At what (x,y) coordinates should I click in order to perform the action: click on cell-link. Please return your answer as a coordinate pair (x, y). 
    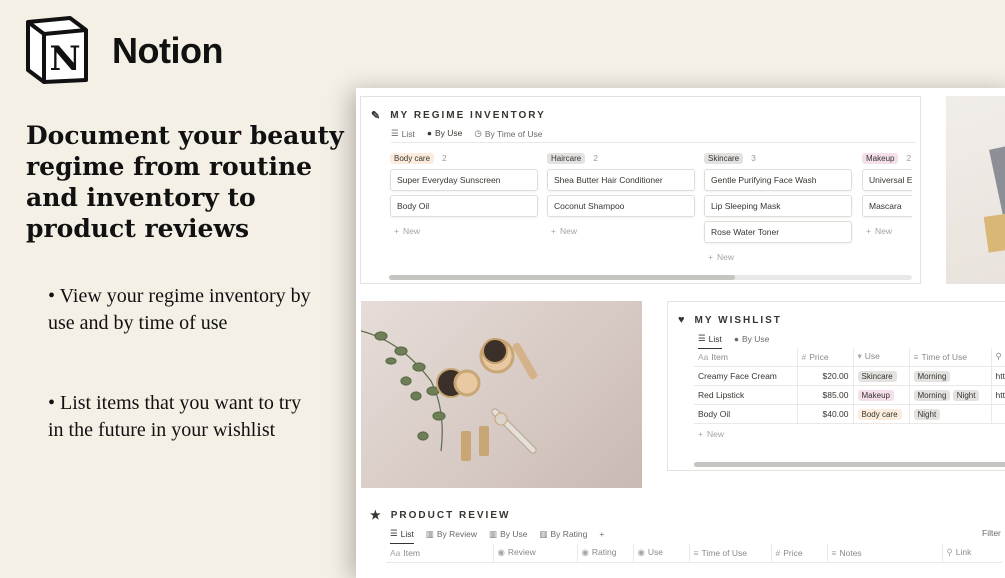
    Looking at the image, I should click on (998, 414).